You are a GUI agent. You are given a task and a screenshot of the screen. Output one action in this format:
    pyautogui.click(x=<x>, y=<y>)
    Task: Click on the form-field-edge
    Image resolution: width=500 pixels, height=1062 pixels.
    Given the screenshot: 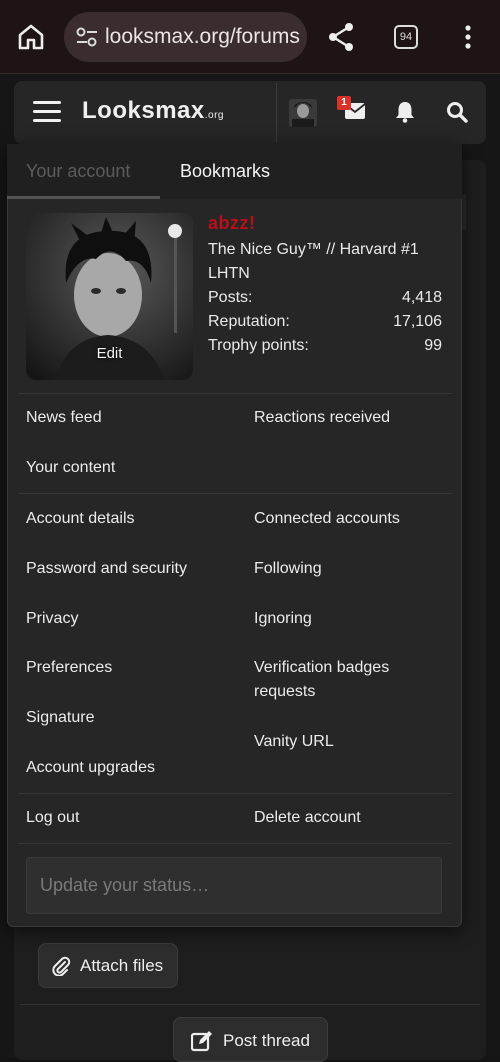 What is the action you would take?
    pyautogui.click(x=464, y=212)
    